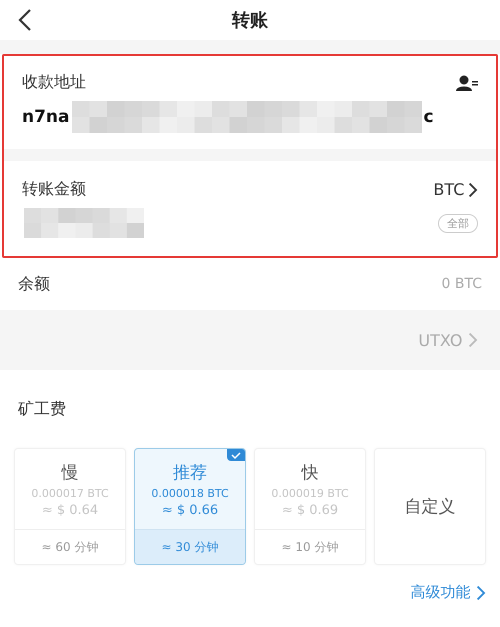 The image size is (500, 627). Describe the element at coordinates (310, 473) in the screenshot. I see `fee-name: 快` at that location.